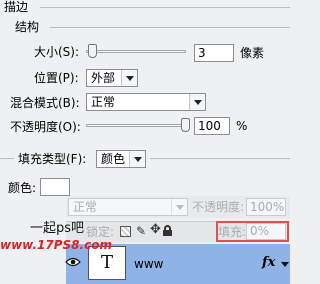 This screenshot has width=320, height=284. I want to click on opacity-input: 100, so click(212, 126).